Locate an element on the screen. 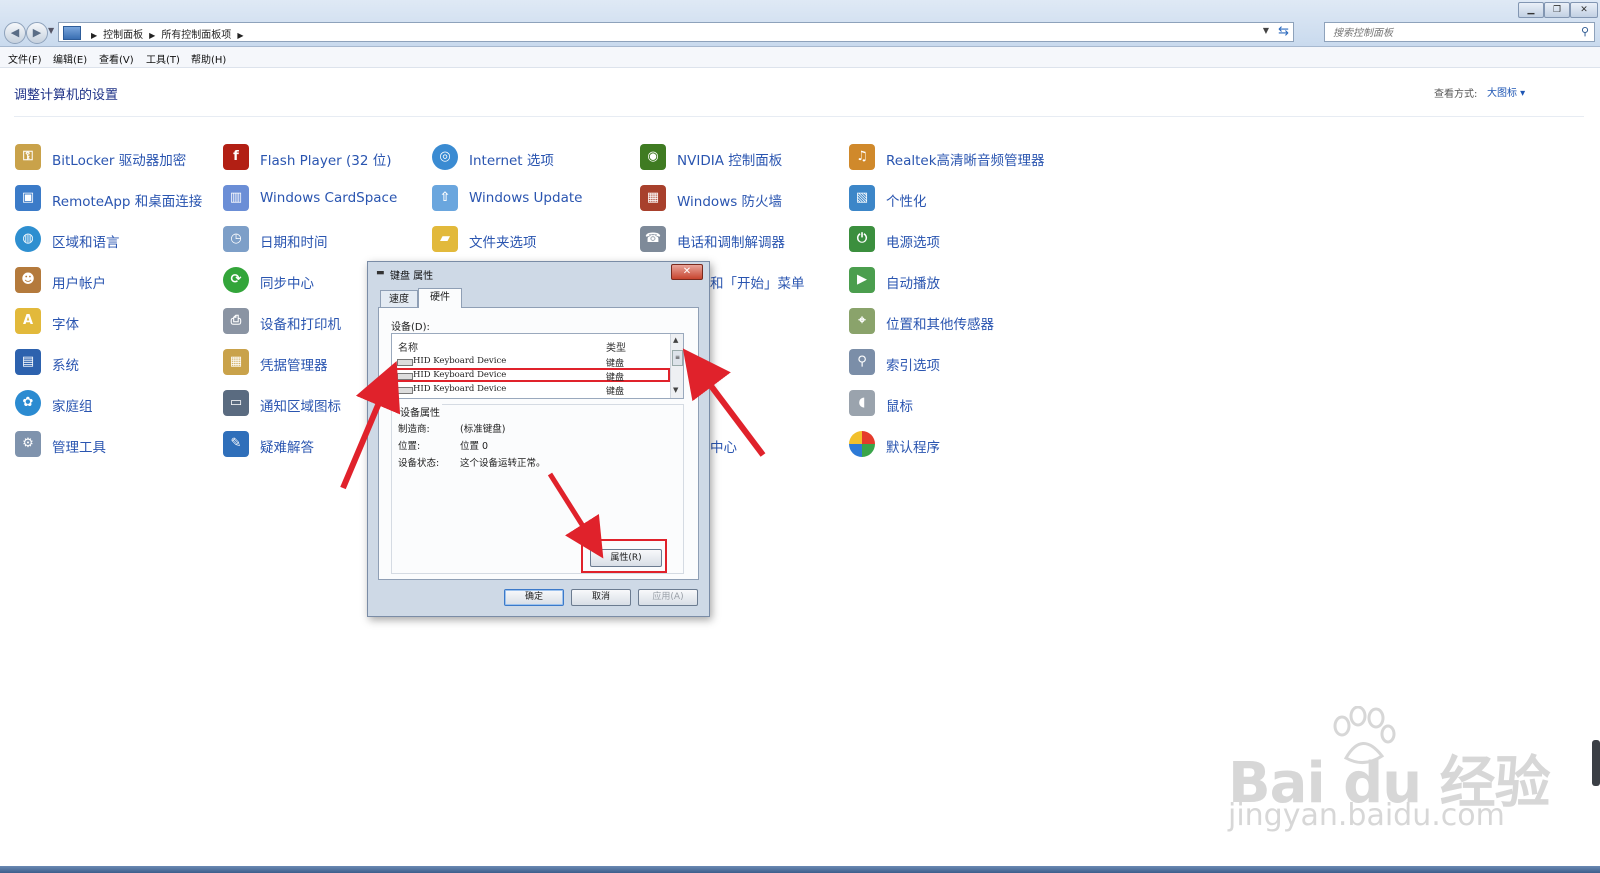 This screenshot has width=1600, height=873. menu-bar: 文件(F) 编辑(E) 查看(V) 工具(T) 帮助(H) is located at coordinates (800, 57).